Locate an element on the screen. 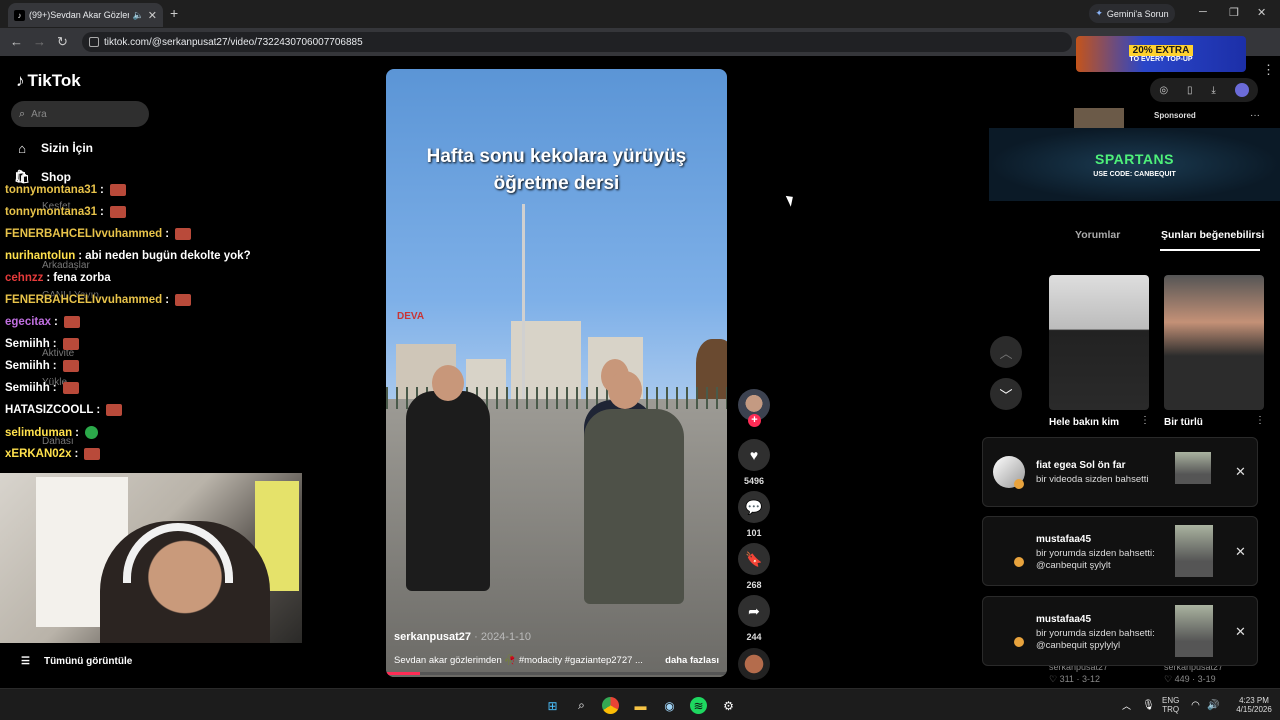 The image size is (1280, 720). tab-title: (99+)Sevdan Akar Gözlerim is located at coordinates (79, 15).